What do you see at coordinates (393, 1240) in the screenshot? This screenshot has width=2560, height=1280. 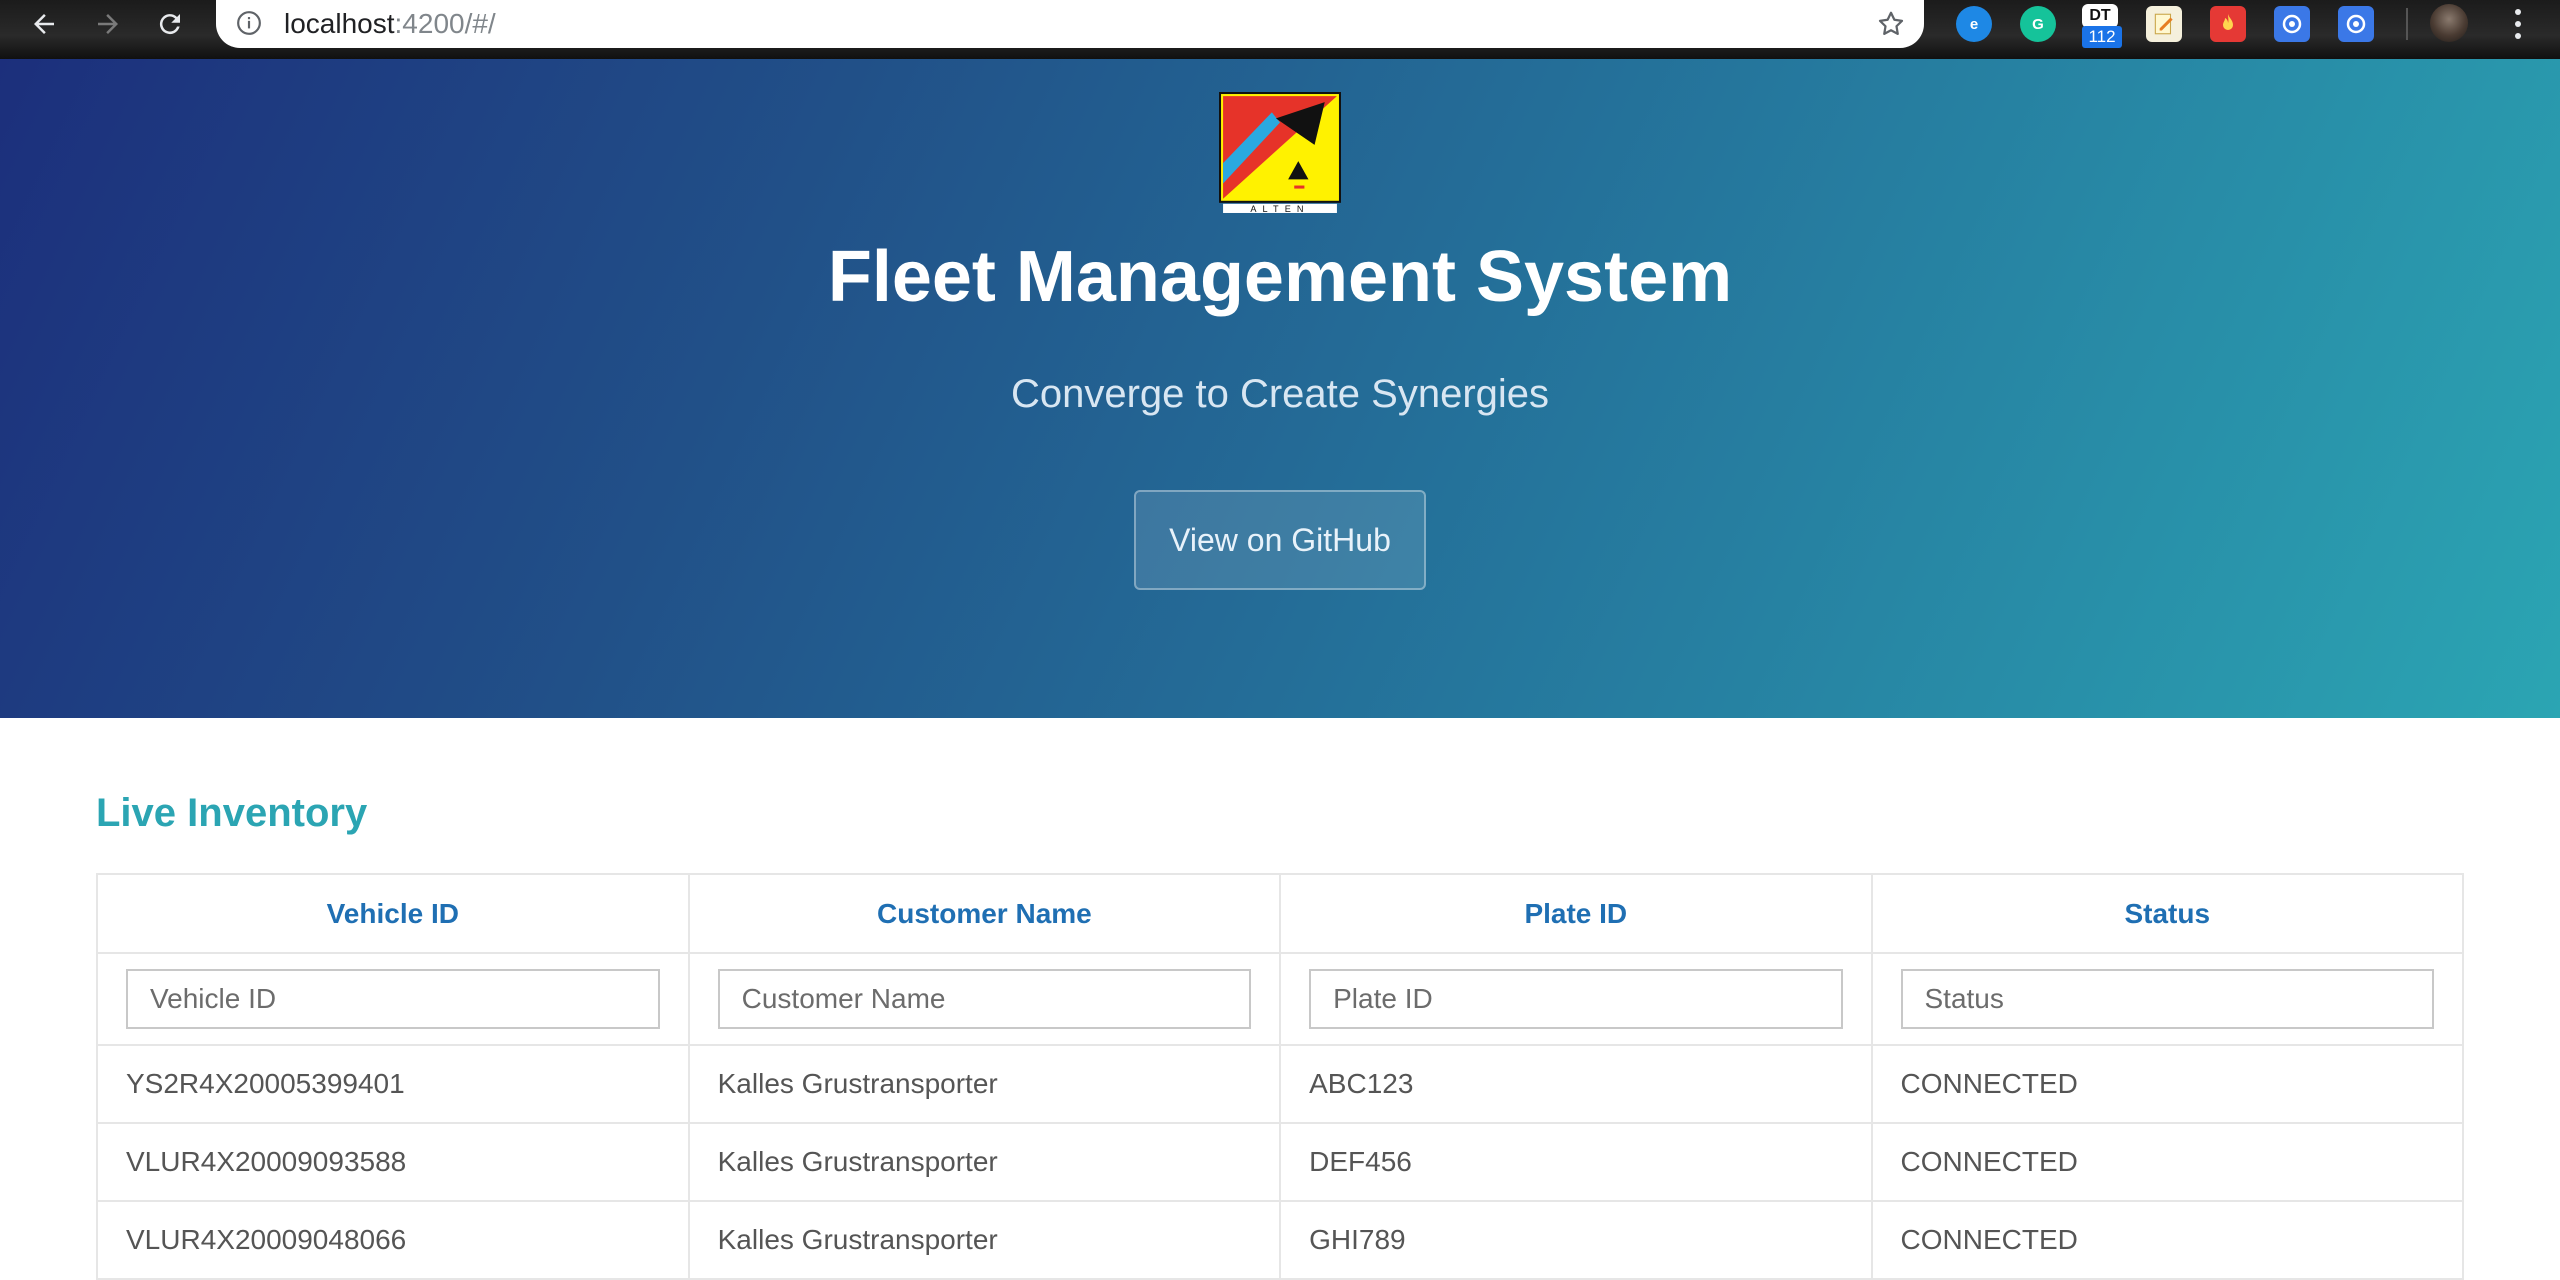 I see `vehicle-id-cell: VLUR4X20009048066` at bounding box center [393, 1240].